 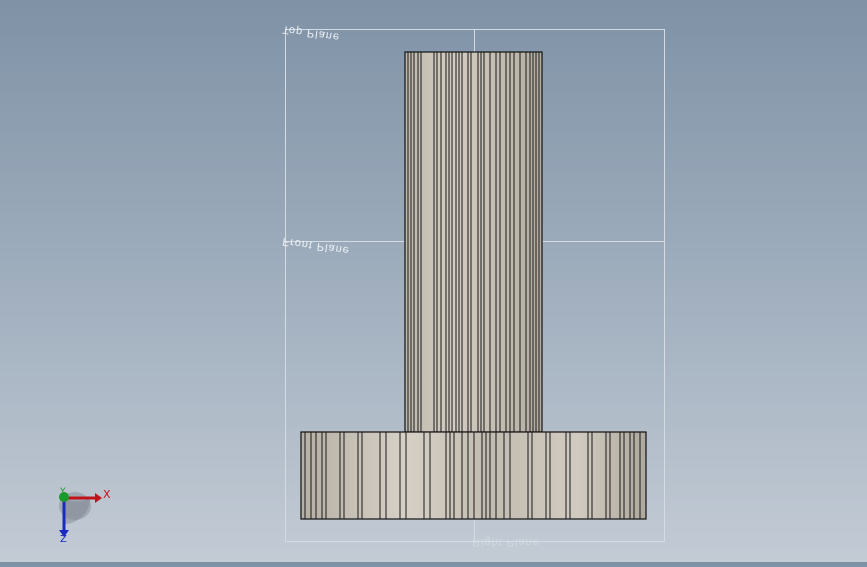 I want to click on triad-z-label: Z, so click(x=63, y=539).